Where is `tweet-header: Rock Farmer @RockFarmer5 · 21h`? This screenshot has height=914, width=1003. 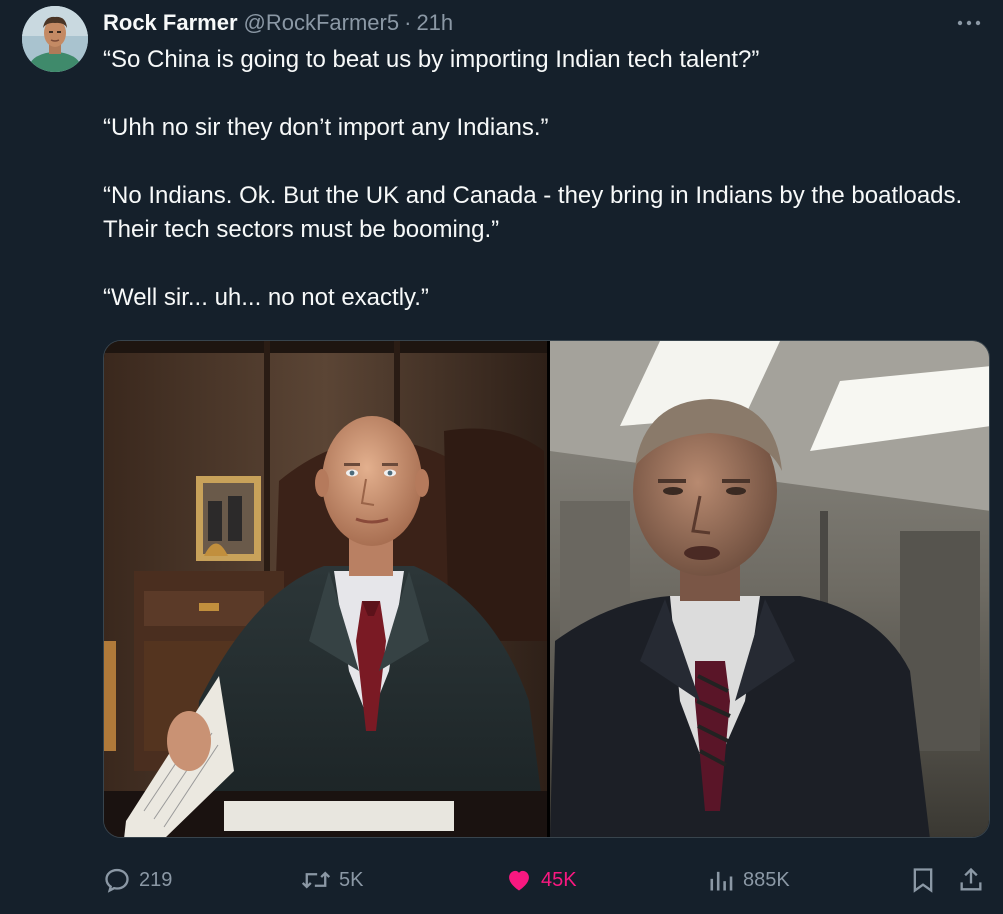
tweet-header: Rock Farmer @RockFarmer5 · 21h is located at coordinates (278, 23).